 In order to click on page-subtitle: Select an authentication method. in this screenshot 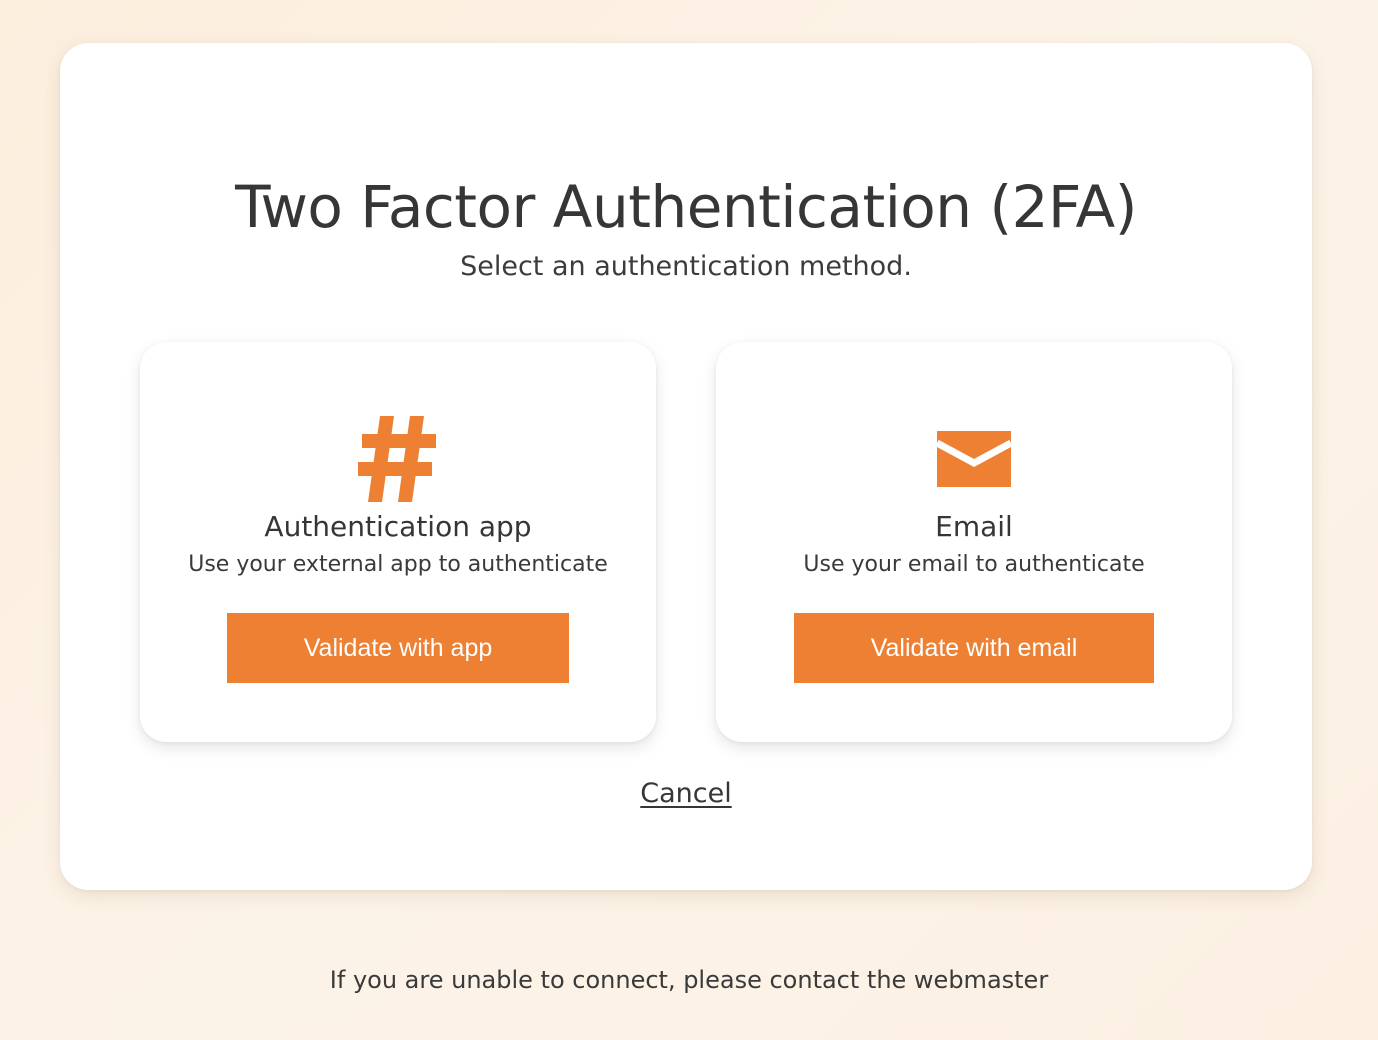, I will do `click(686, 266)`.